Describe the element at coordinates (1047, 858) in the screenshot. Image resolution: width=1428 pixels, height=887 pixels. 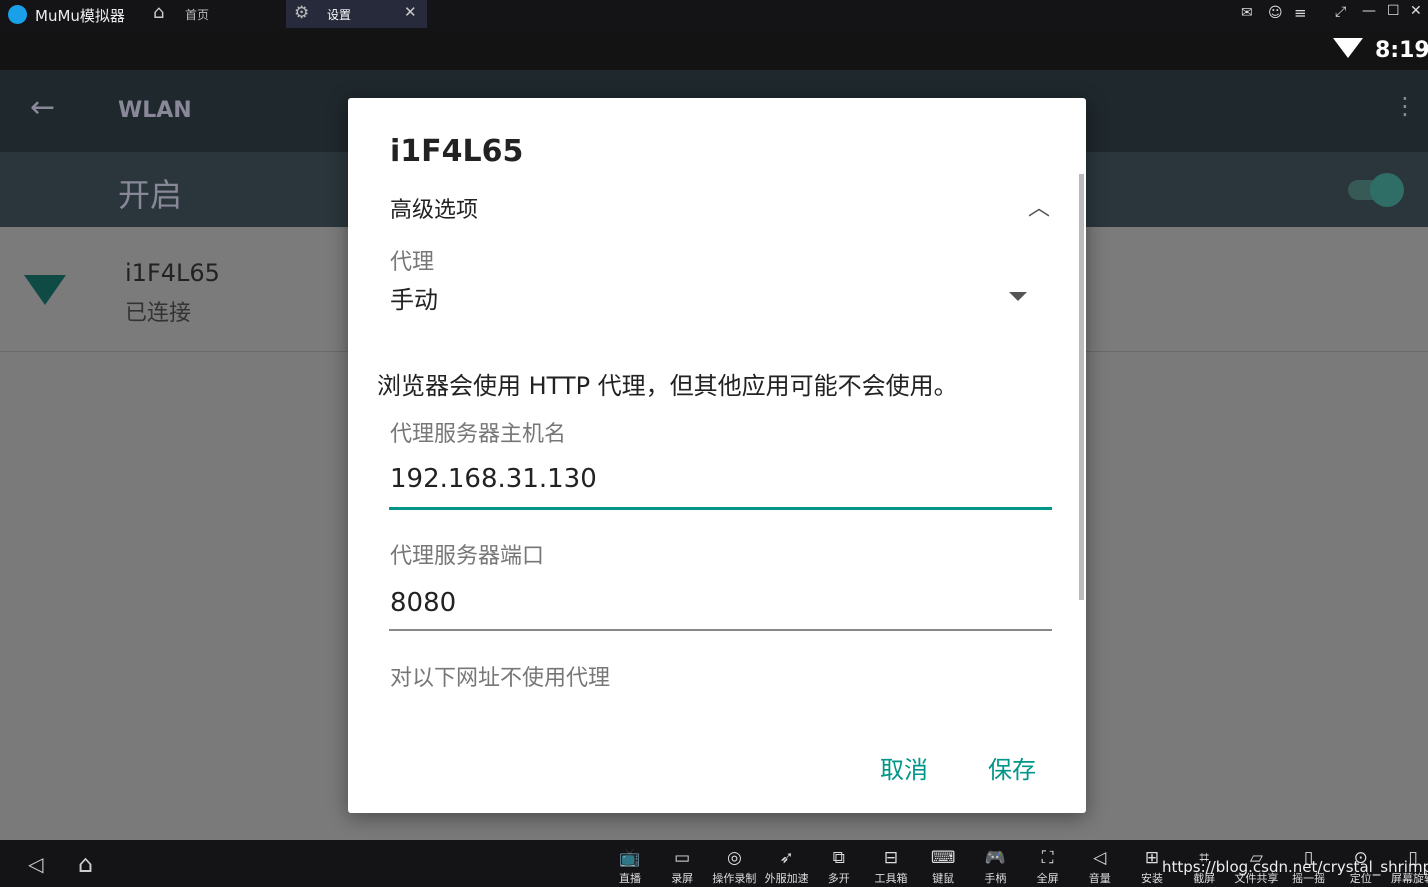
I see `fullscreen-icon: ⛶` at that location.